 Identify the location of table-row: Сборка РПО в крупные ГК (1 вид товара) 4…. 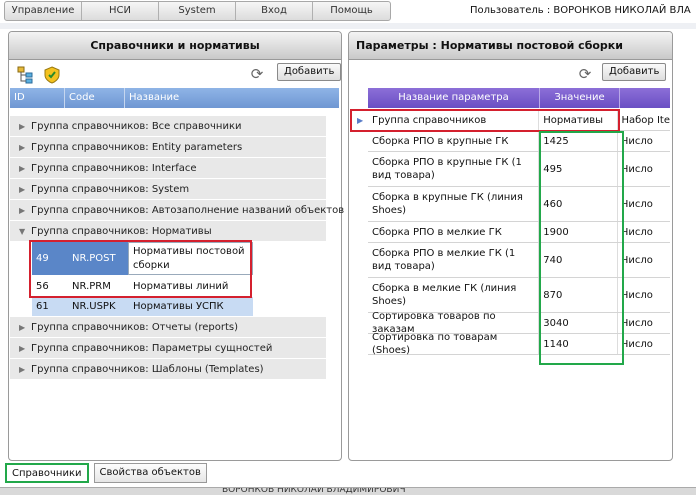
(519, 169).